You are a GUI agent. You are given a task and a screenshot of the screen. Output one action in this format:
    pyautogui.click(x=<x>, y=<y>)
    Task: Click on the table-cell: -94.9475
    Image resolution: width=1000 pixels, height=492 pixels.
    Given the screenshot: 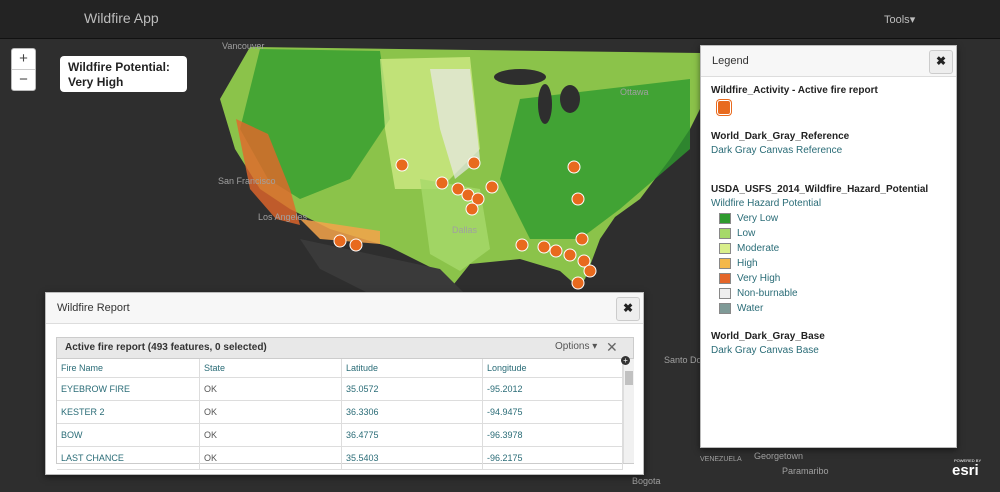 What is the action you would take?
    pyautogui.click(x=552, y=412)
    